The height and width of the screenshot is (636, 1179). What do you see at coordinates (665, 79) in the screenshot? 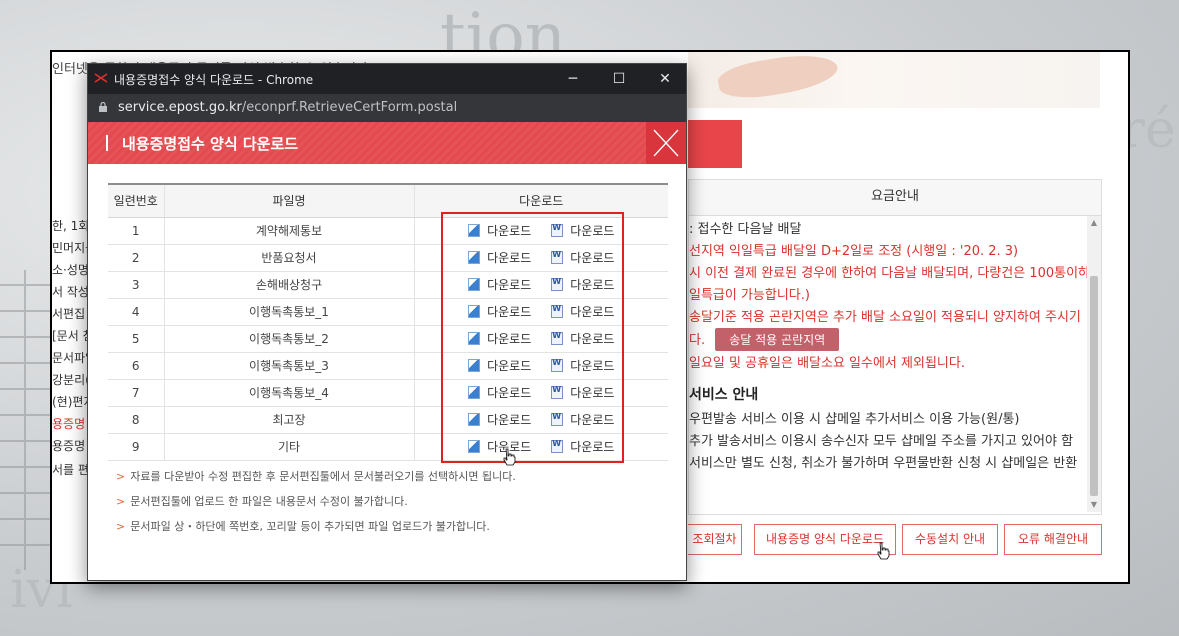
I see `close-window-button: ✕` at bounding box center [665, 79].